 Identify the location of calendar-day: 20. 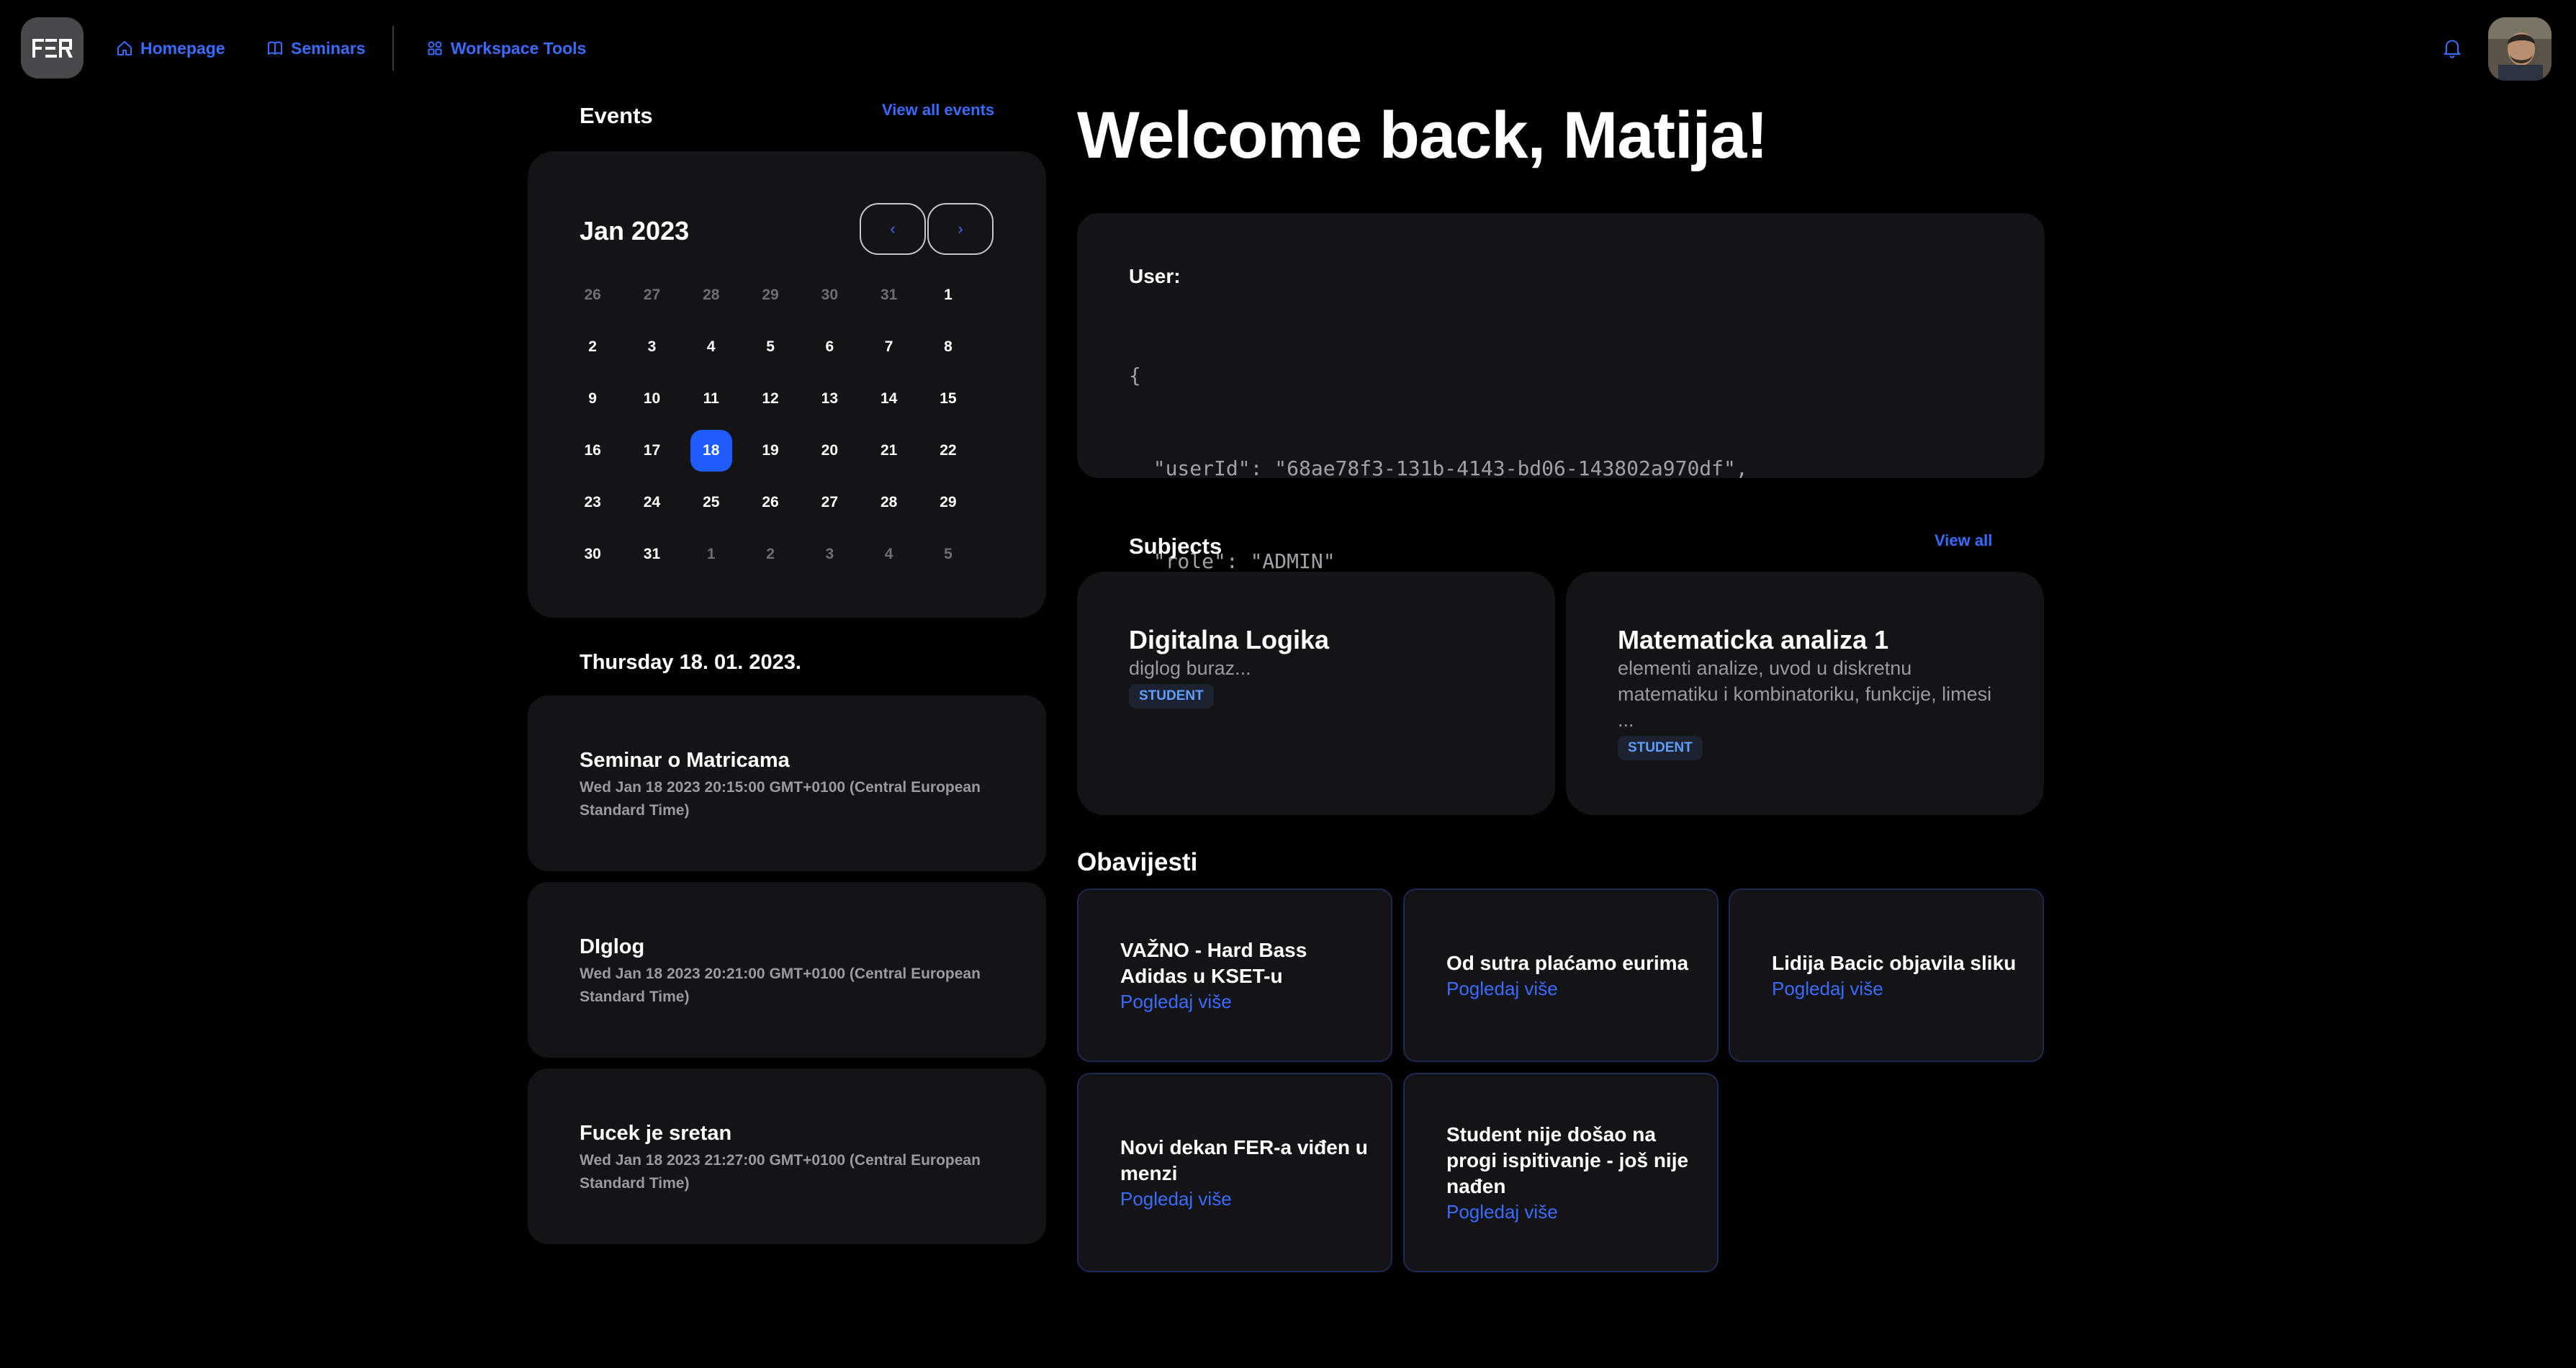
(829, 451).